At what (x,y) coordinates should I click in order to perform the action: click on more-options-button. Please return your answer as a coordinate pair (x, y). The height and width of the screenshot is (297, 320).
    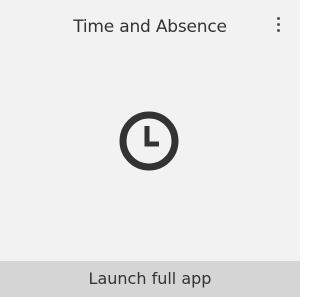
    Looking at the image, I should click on (279, 25).